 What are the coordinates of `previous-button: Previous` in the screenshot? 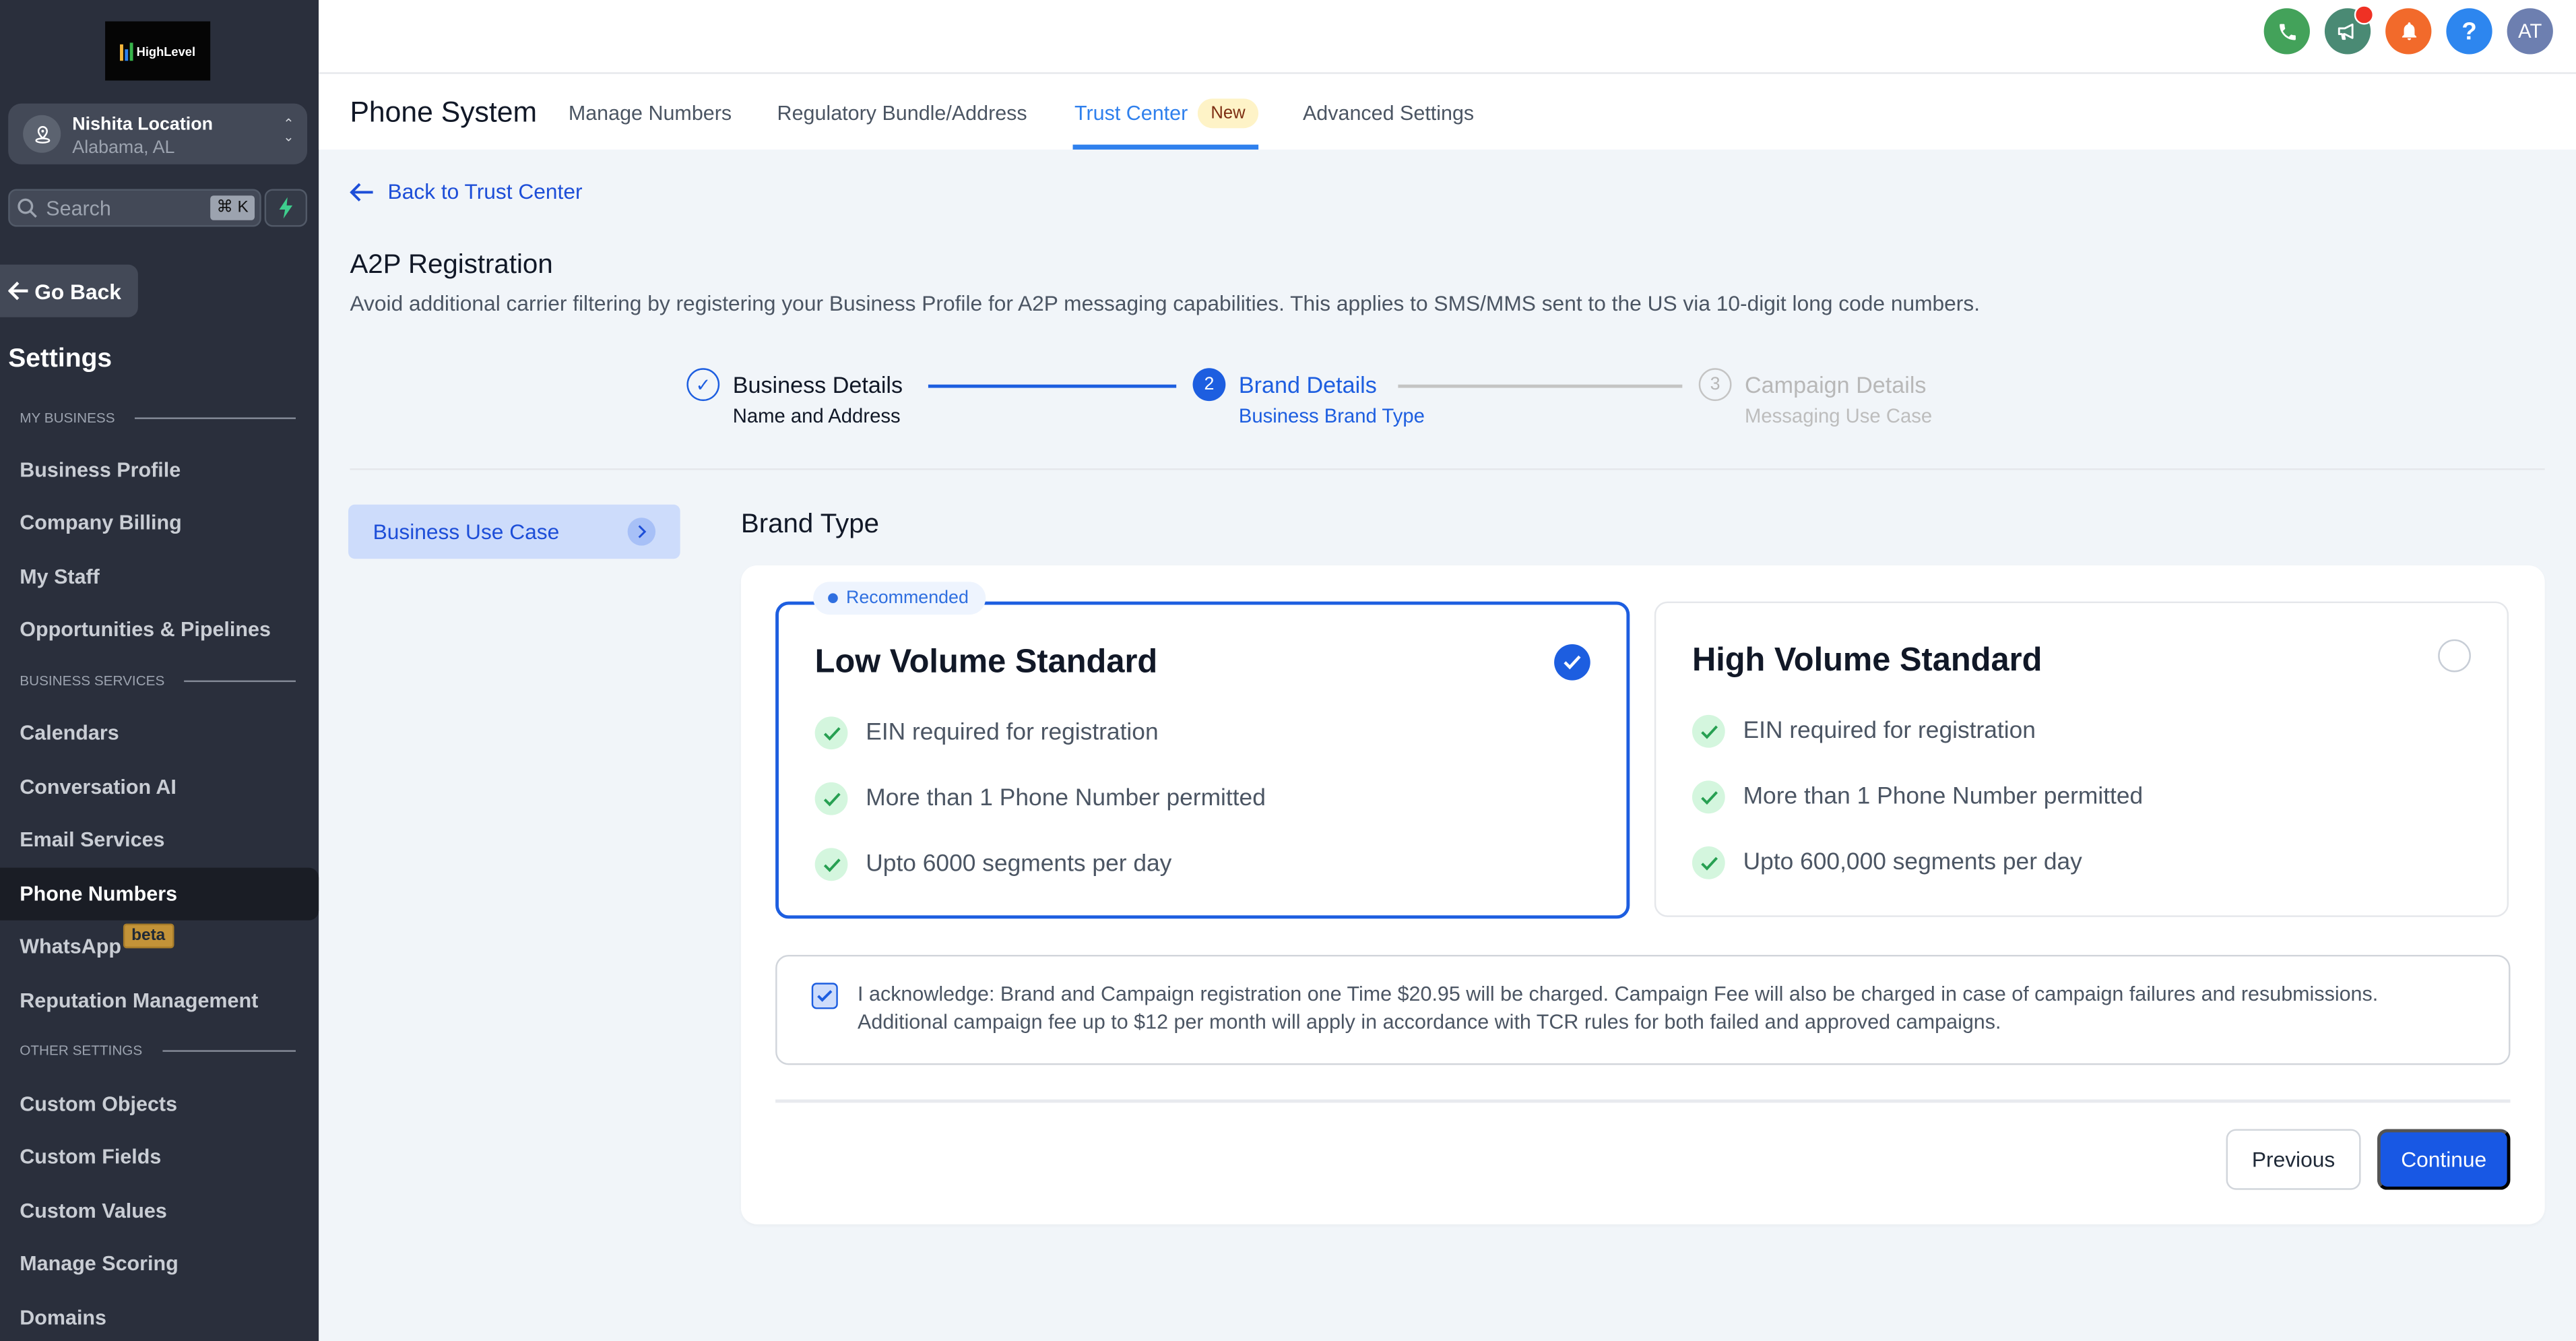 It's located at (2293, 1159).